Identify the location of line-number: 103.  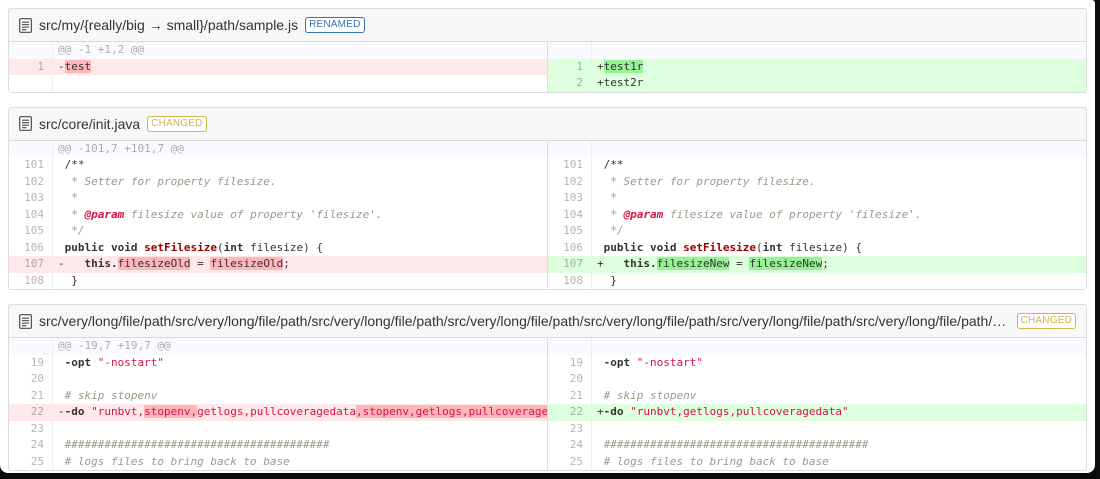
(31, 198).